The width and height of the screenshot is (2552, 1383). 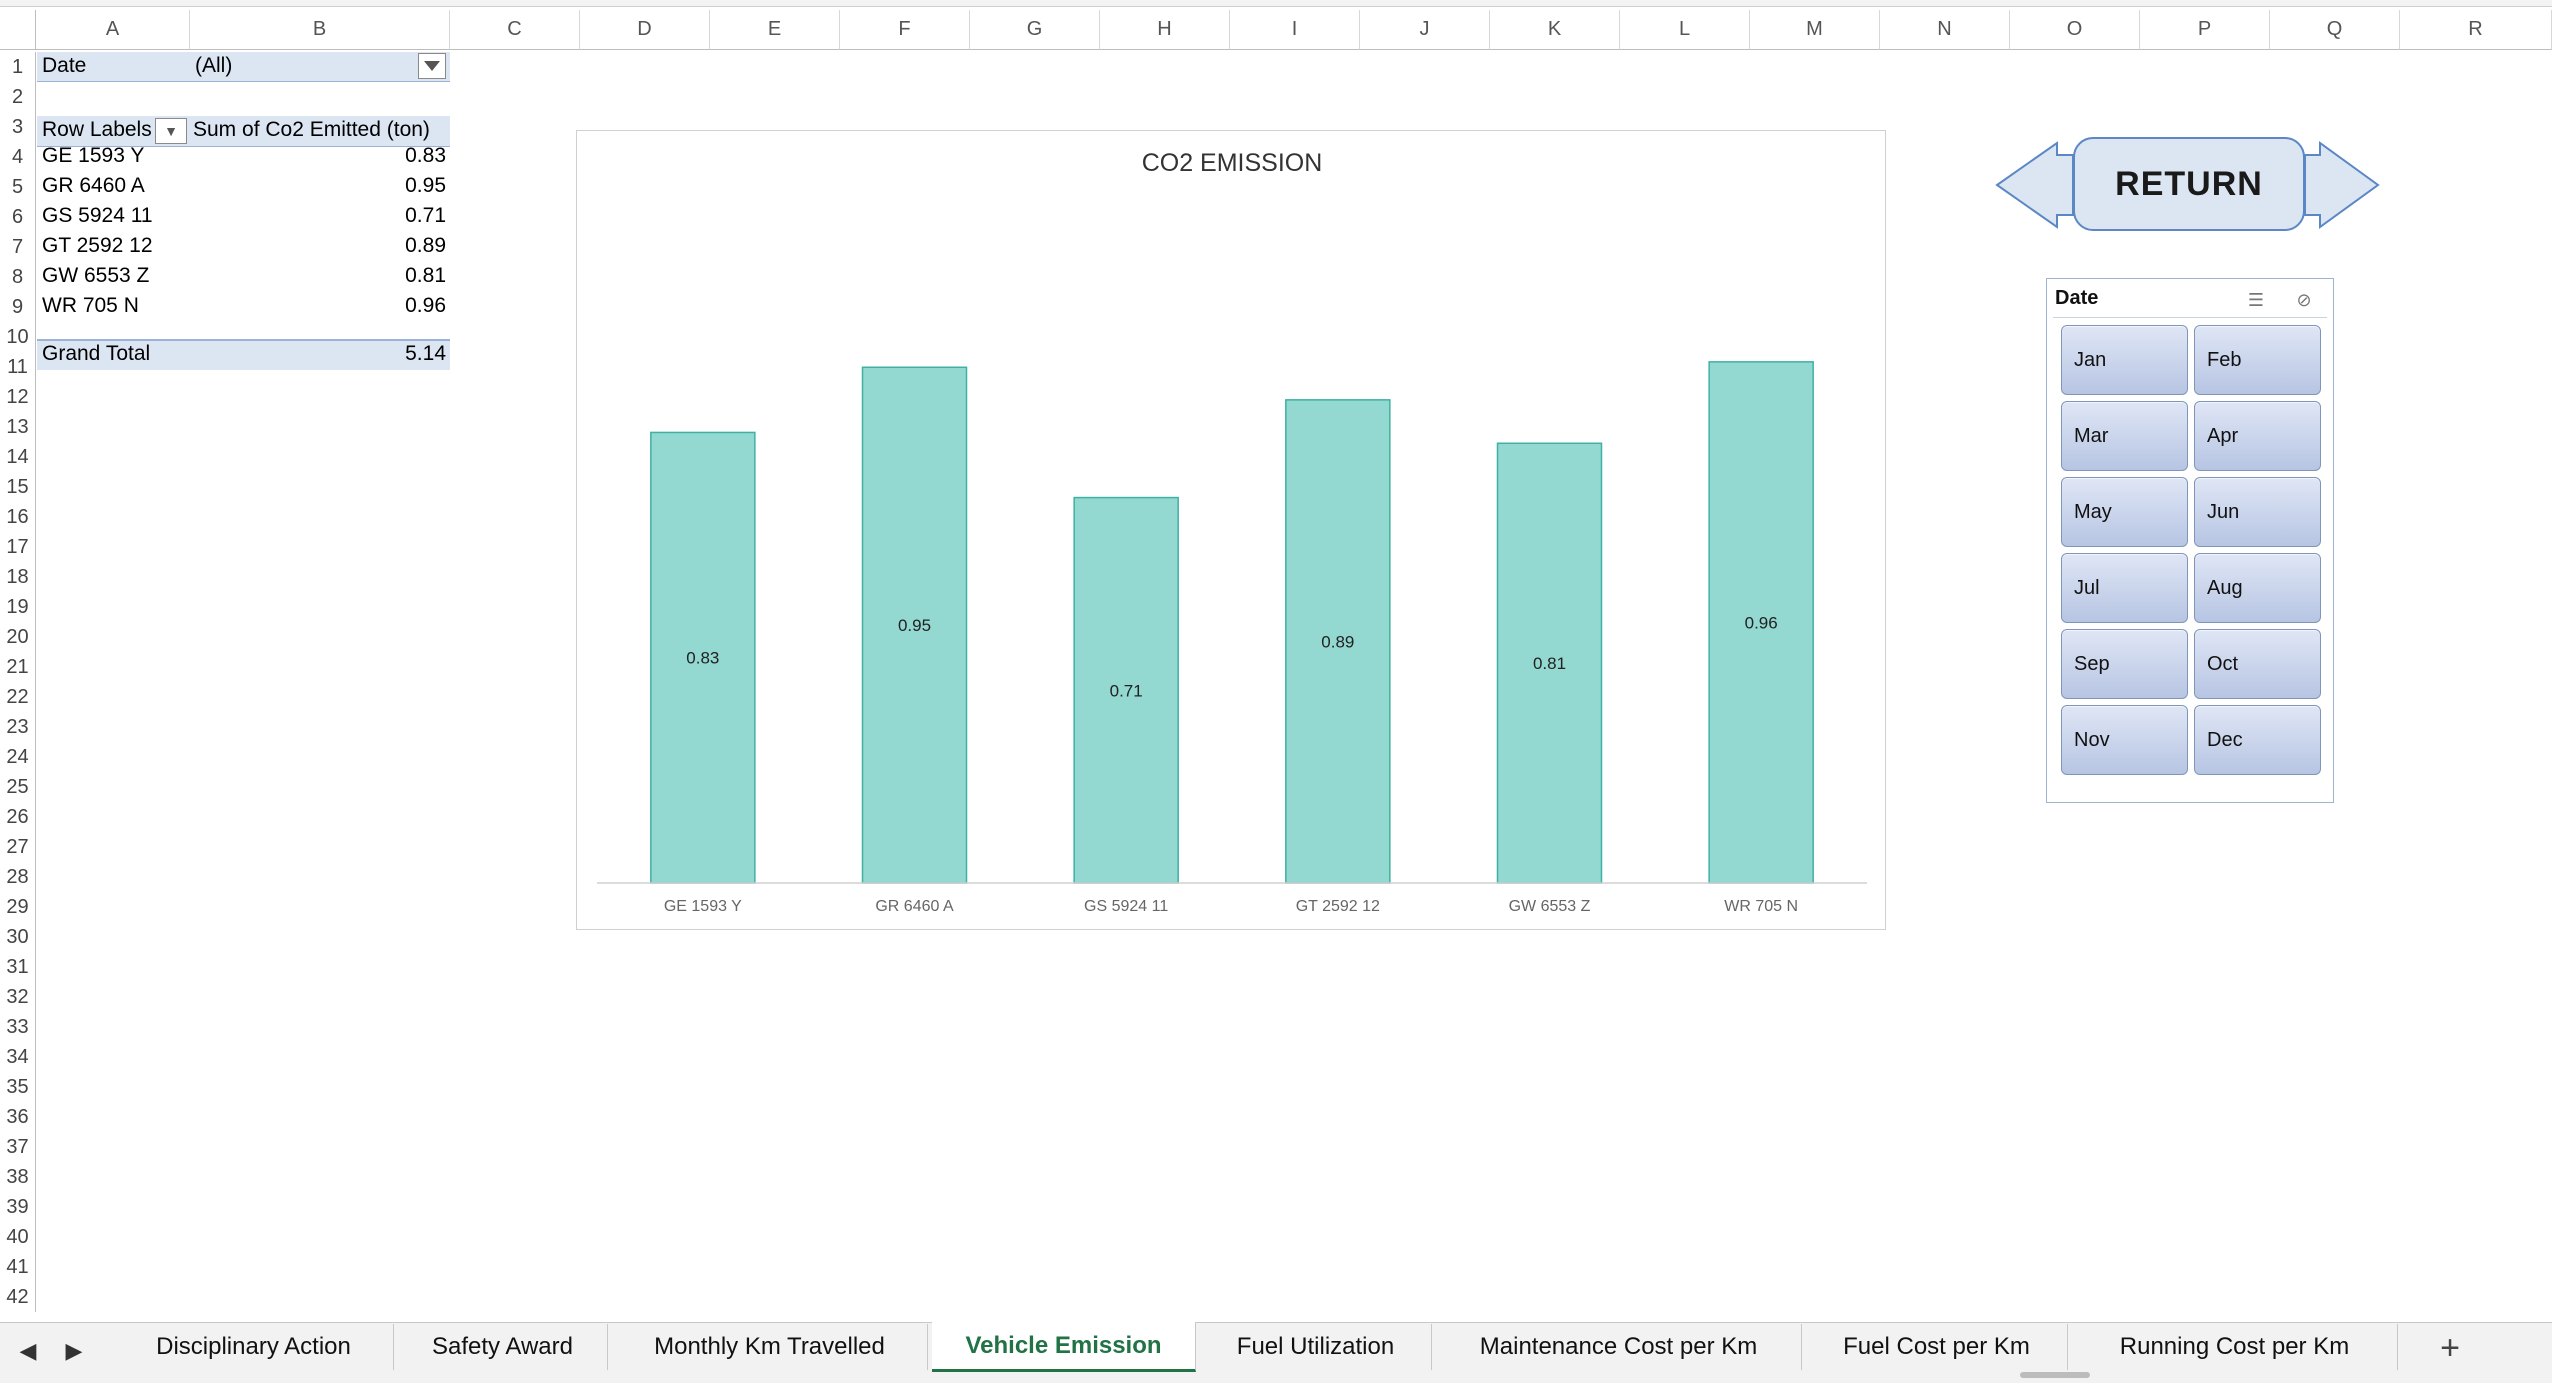 I want to click on slicer-month-jan: Jan, so click(x=2124, y=360).